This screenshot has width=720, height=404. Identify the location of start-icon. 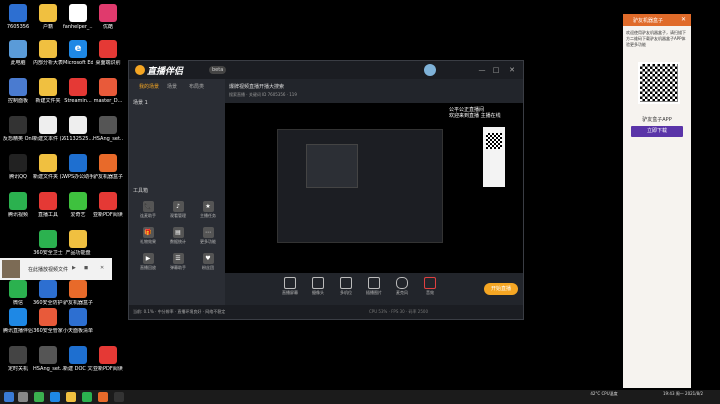
(9, 397).